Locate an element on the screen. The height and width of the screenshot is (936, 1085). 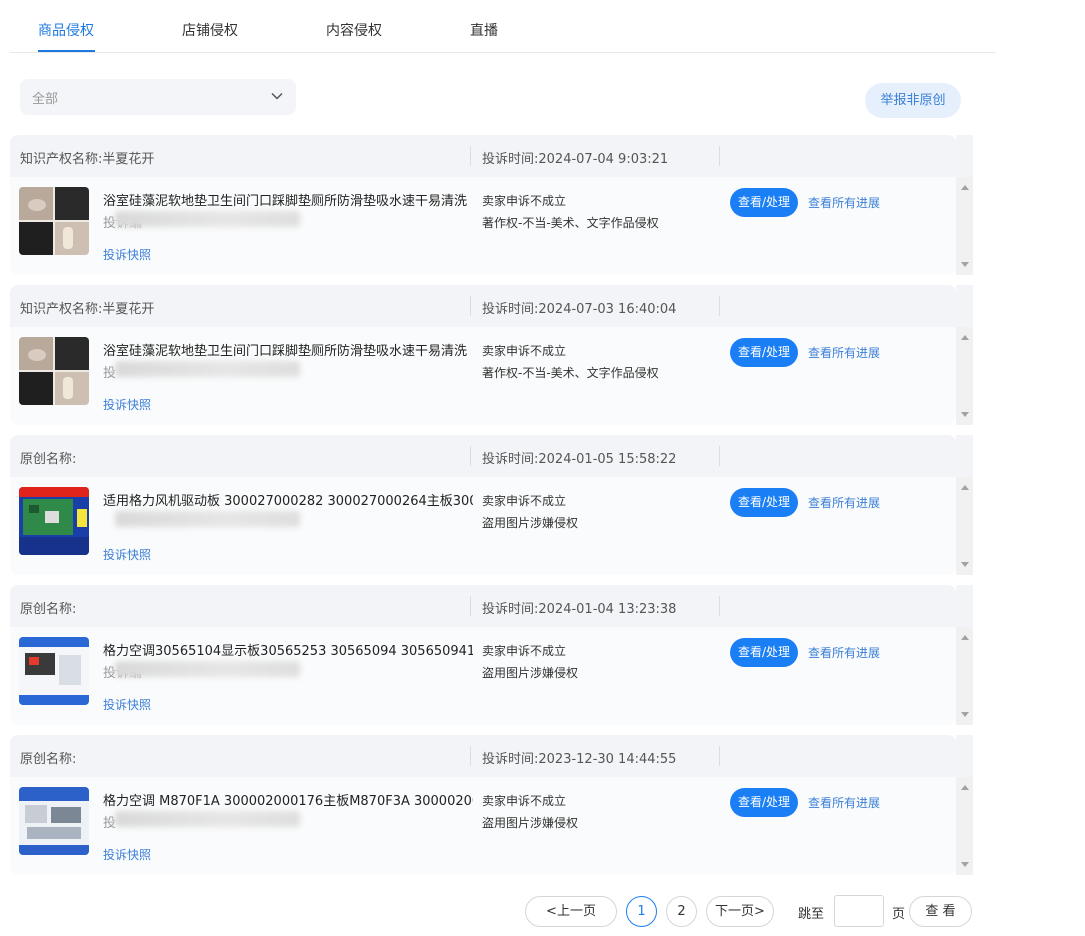
complaint-card-header: 知识产权名称:半夏花开 投诉时间:2024-07-04 9:03:21 is located at coordinates (483, 156).